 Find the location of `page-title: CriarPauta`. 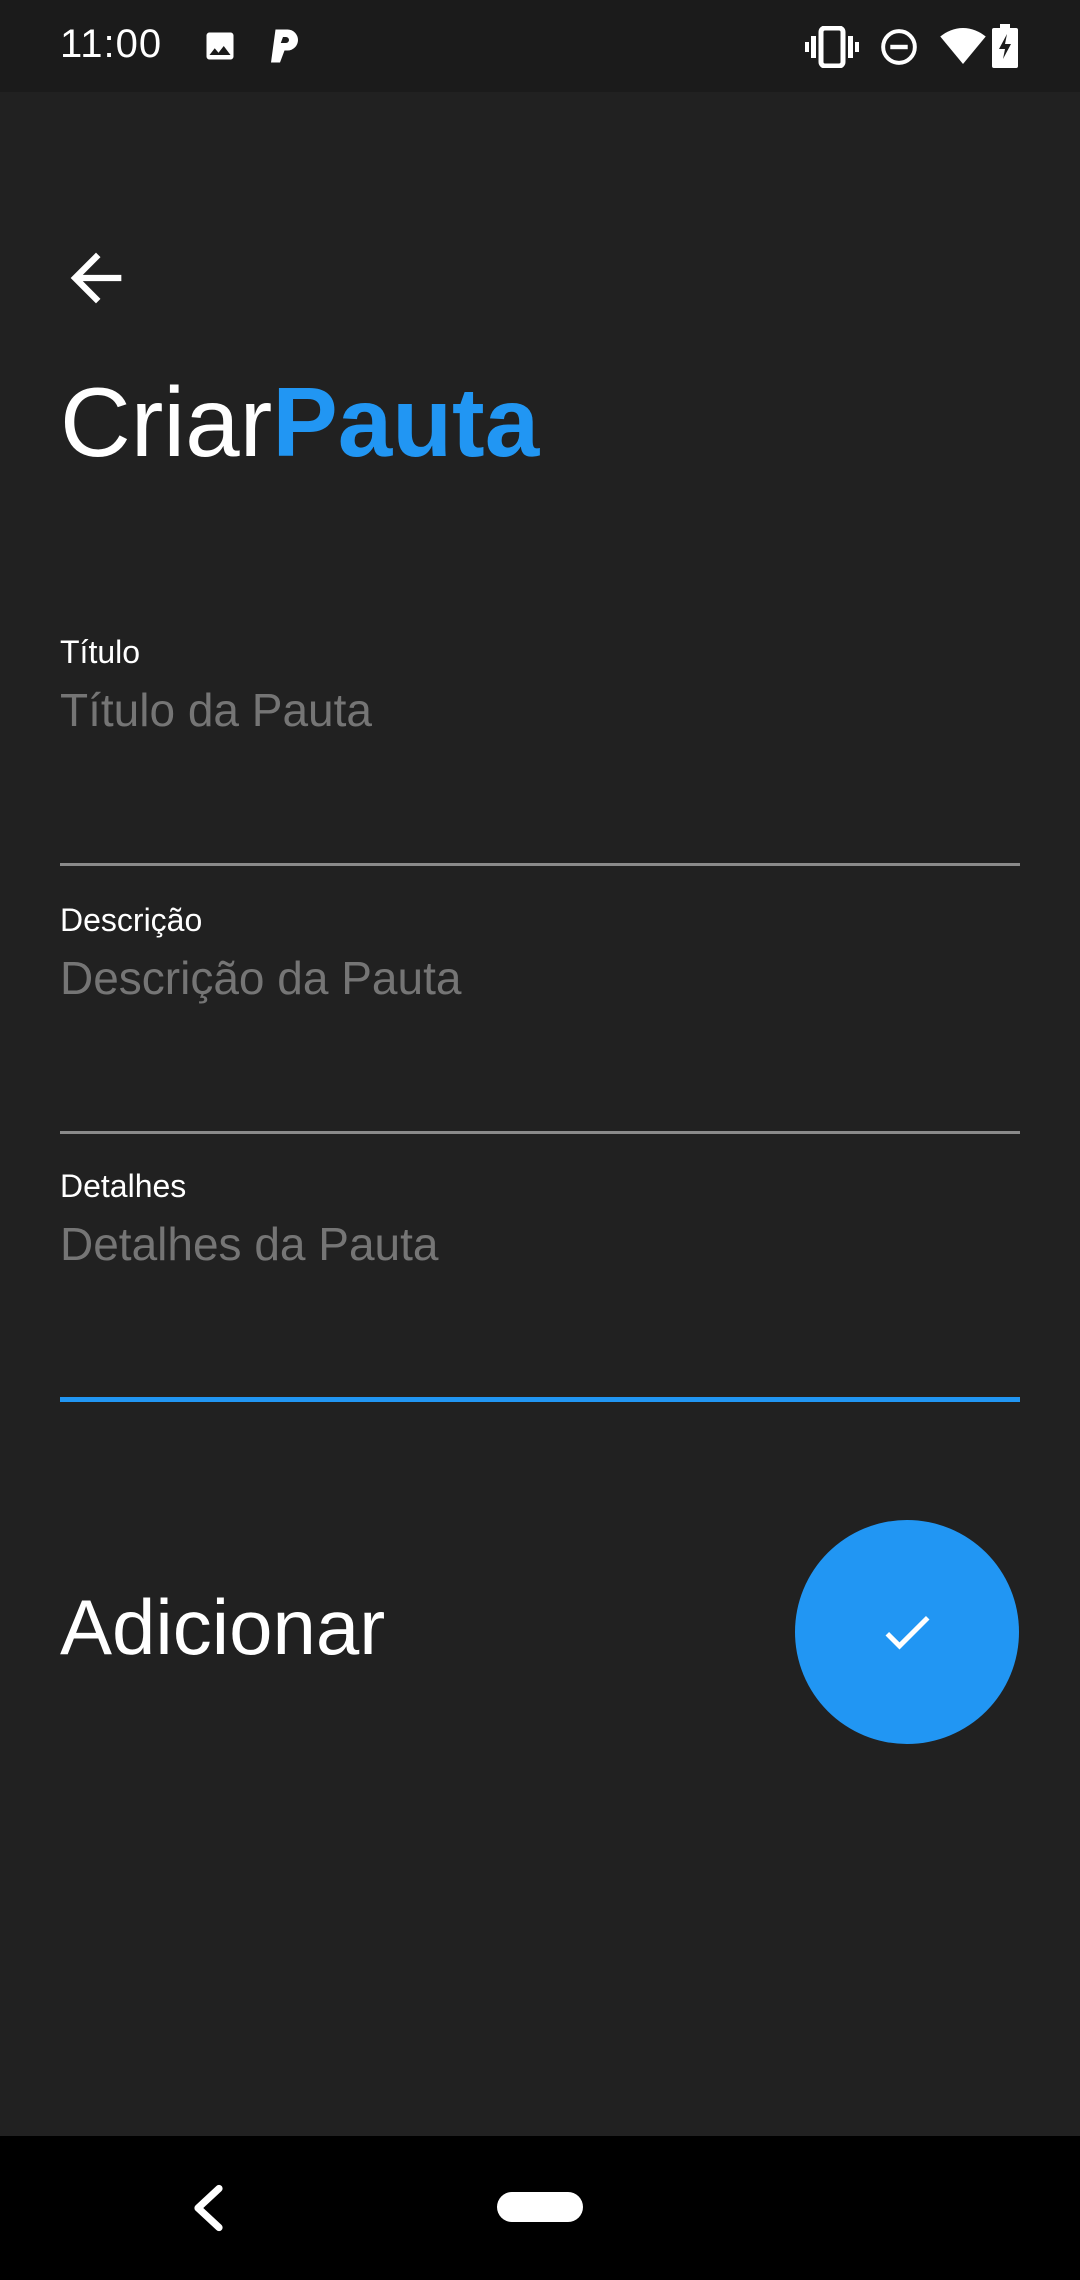

page-title: CriarPauta is located at coordinates (299, 423).